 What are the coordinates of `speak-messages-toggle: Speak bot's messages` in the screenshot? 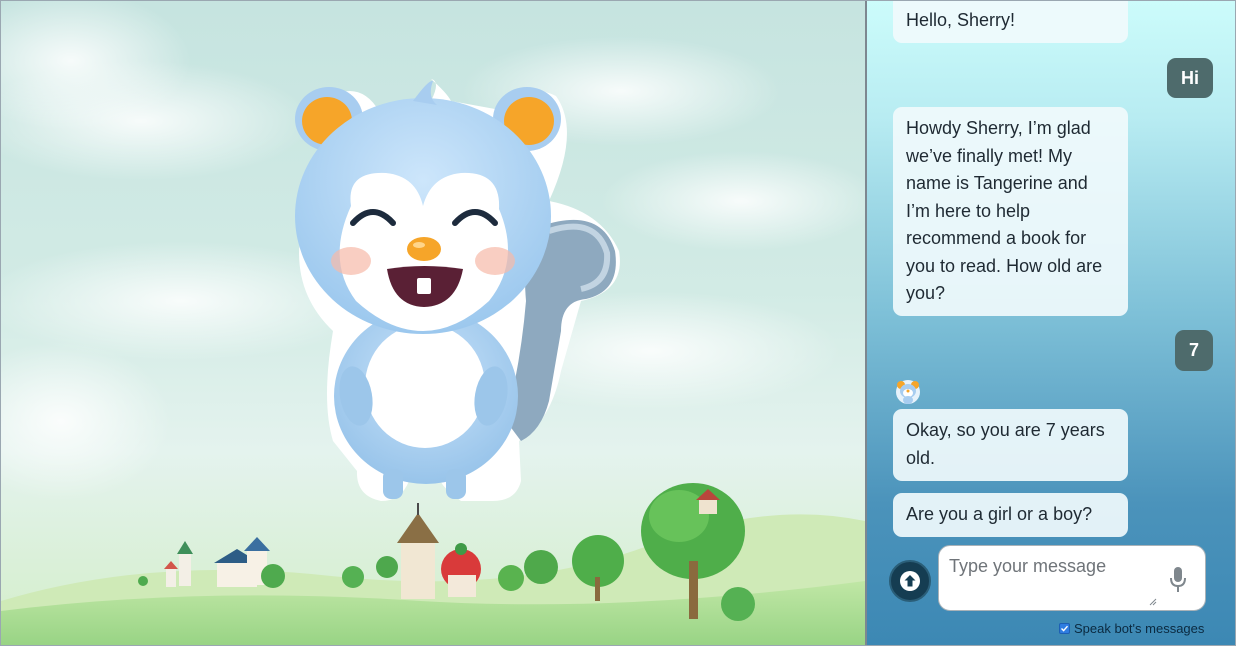 It's located at (1131, 628).